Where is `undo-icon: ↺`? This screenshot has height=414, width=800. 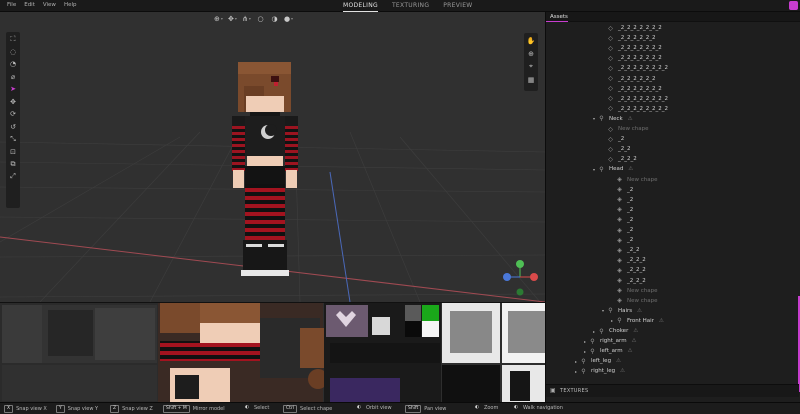 undo-icon: ↺ is located at coordinates (13, 127).